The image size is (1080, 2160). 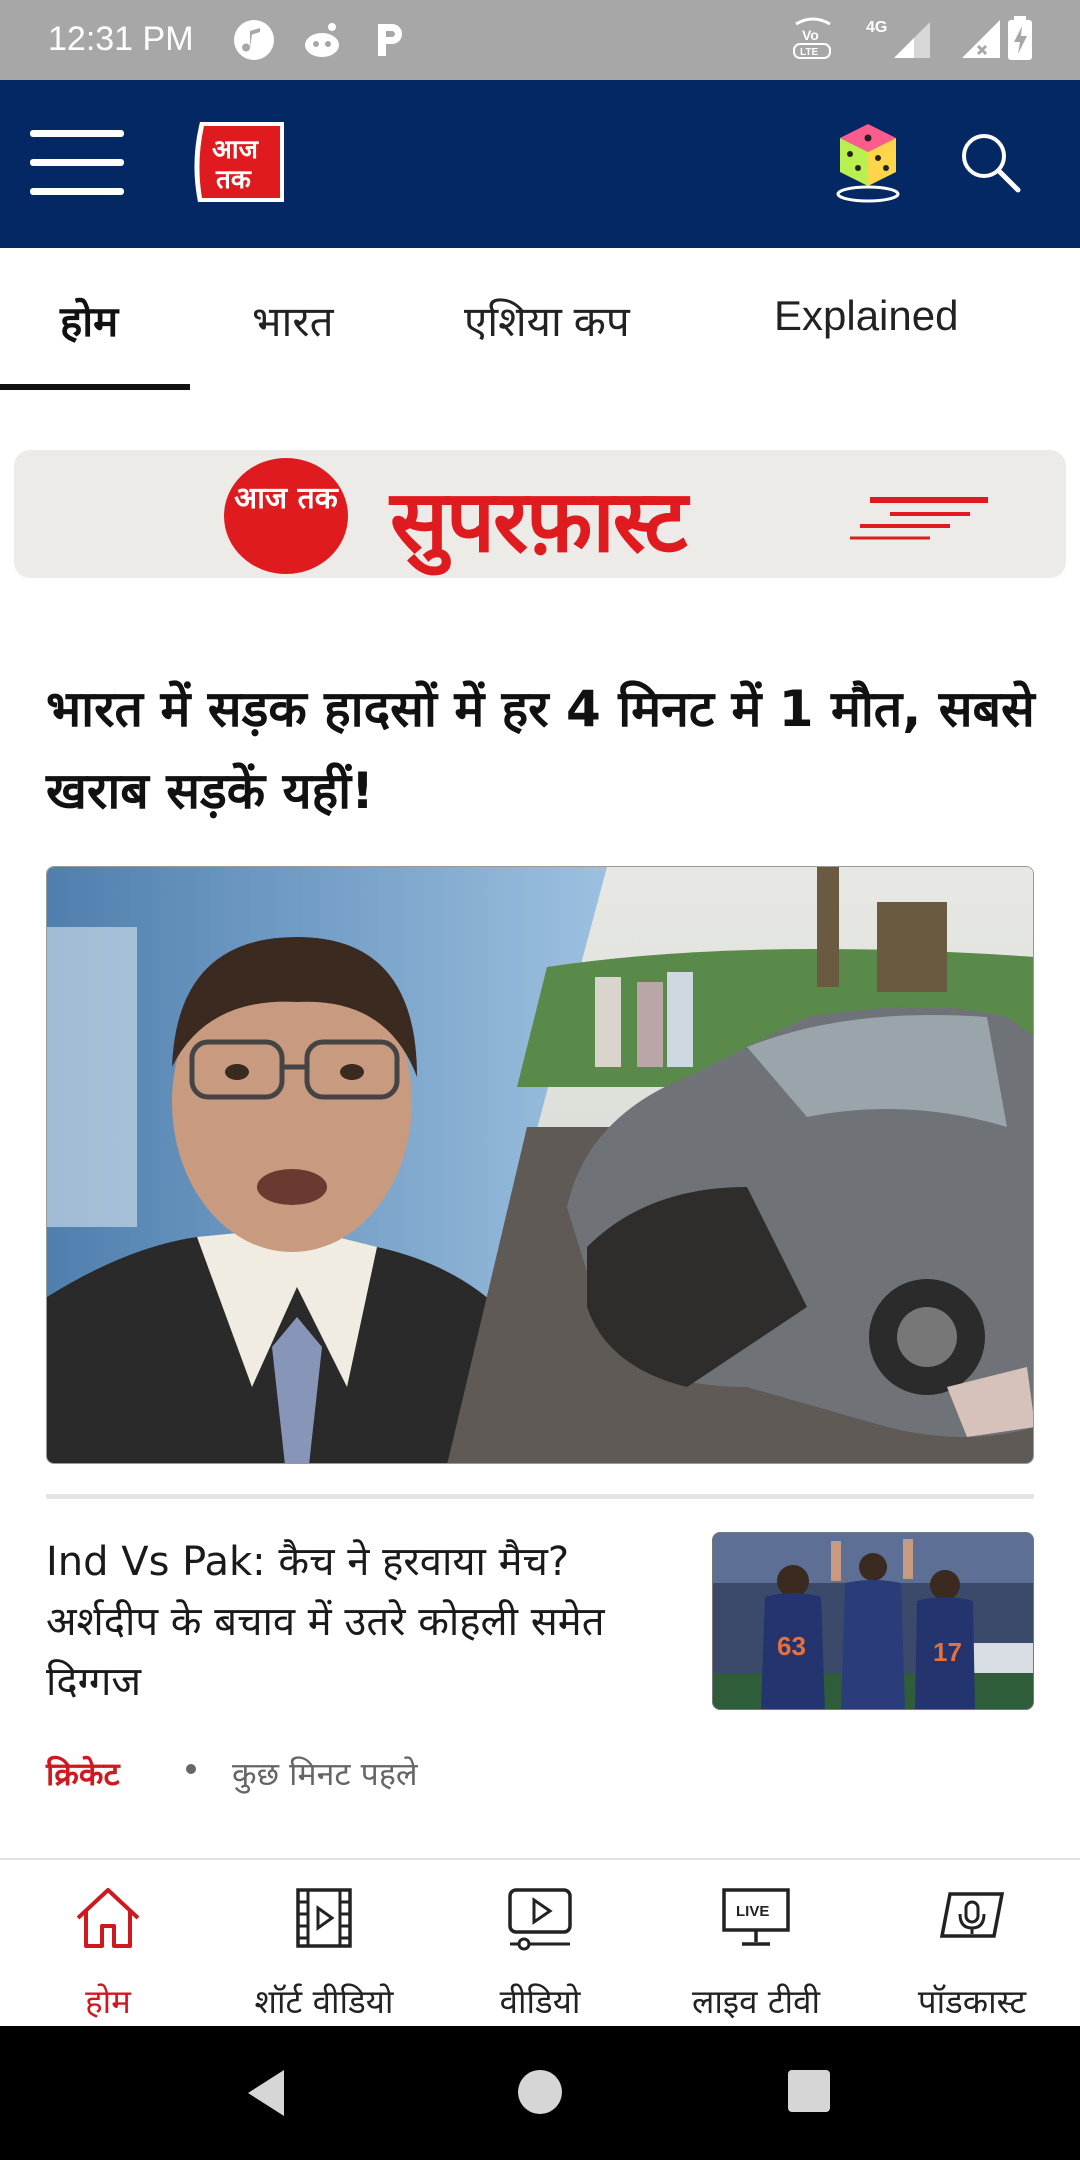 What do you see at coordinates (325, 1774) in the screenshot?
I see `story-timestamp: कुछ मिनट पहले` at bounding box center [325, 1774].